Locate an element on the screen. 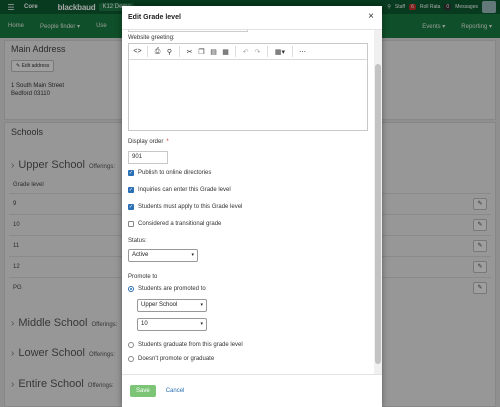 This screenshot has width=500, height=407. redo-icon: ↷ is located at coordinates (257, 51).